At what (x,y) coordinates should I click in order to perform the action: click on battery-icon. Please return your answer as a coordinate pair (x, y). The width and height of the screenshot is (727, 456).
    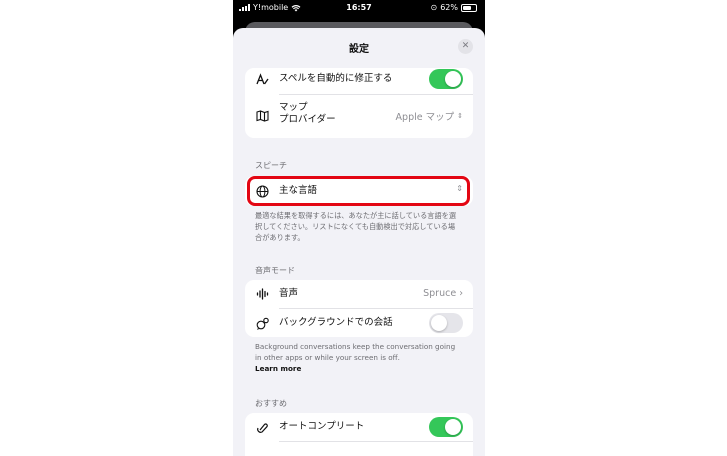
    Looking at the image, I should click on (469, 7).